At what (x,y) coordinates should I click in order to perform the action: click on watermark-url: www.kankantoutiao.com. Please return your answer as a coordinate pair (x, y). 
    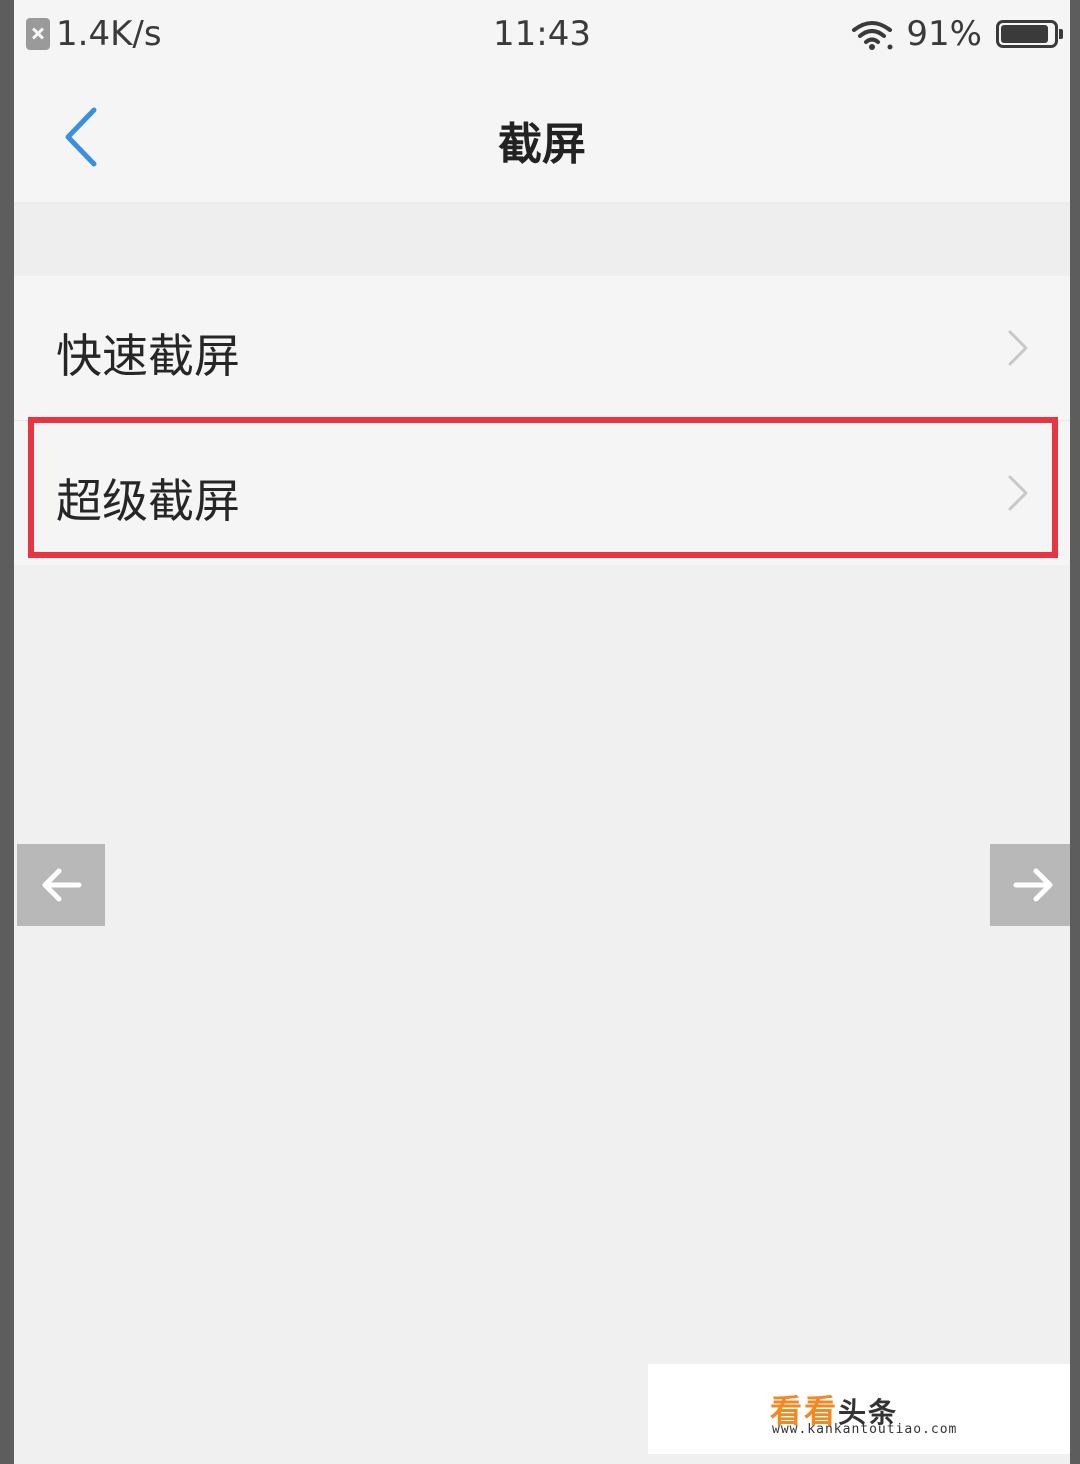
    Looking at the image, I should click on (865, 1429).